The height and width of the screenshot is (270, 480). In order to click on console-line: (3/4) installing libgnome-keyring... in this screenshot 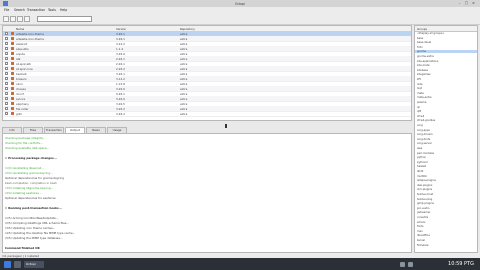, I will do `click(29, 188)`.